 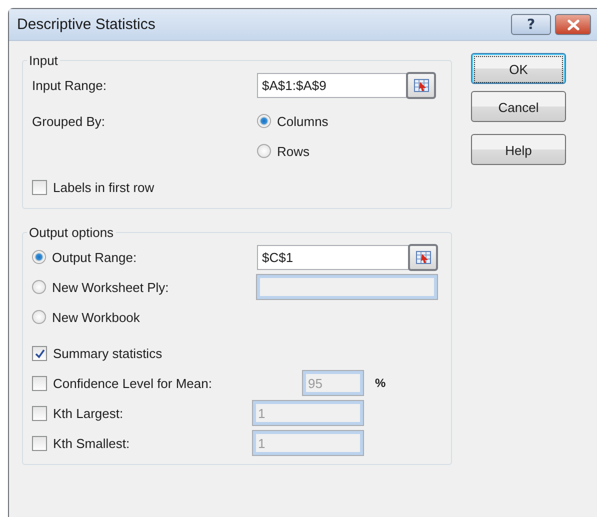 I want to click on field-label: Input Range:, so click(x=69, y=85).